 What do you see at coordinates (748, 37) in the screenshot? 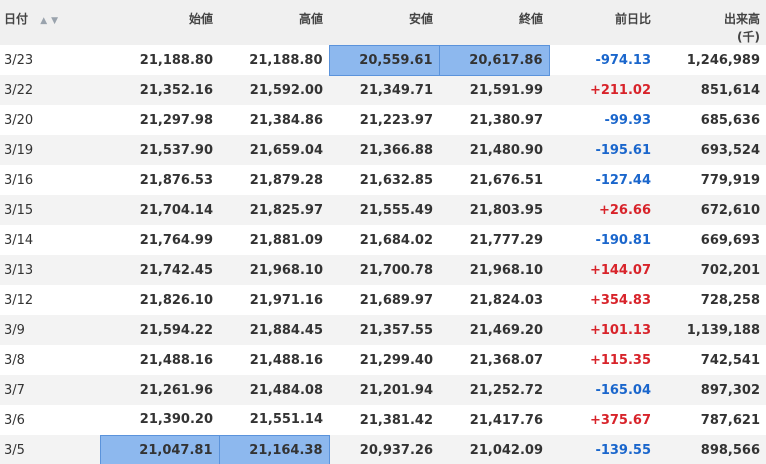
I see `column-header-volume-unit: (千)` at bounding box center [748, 37].